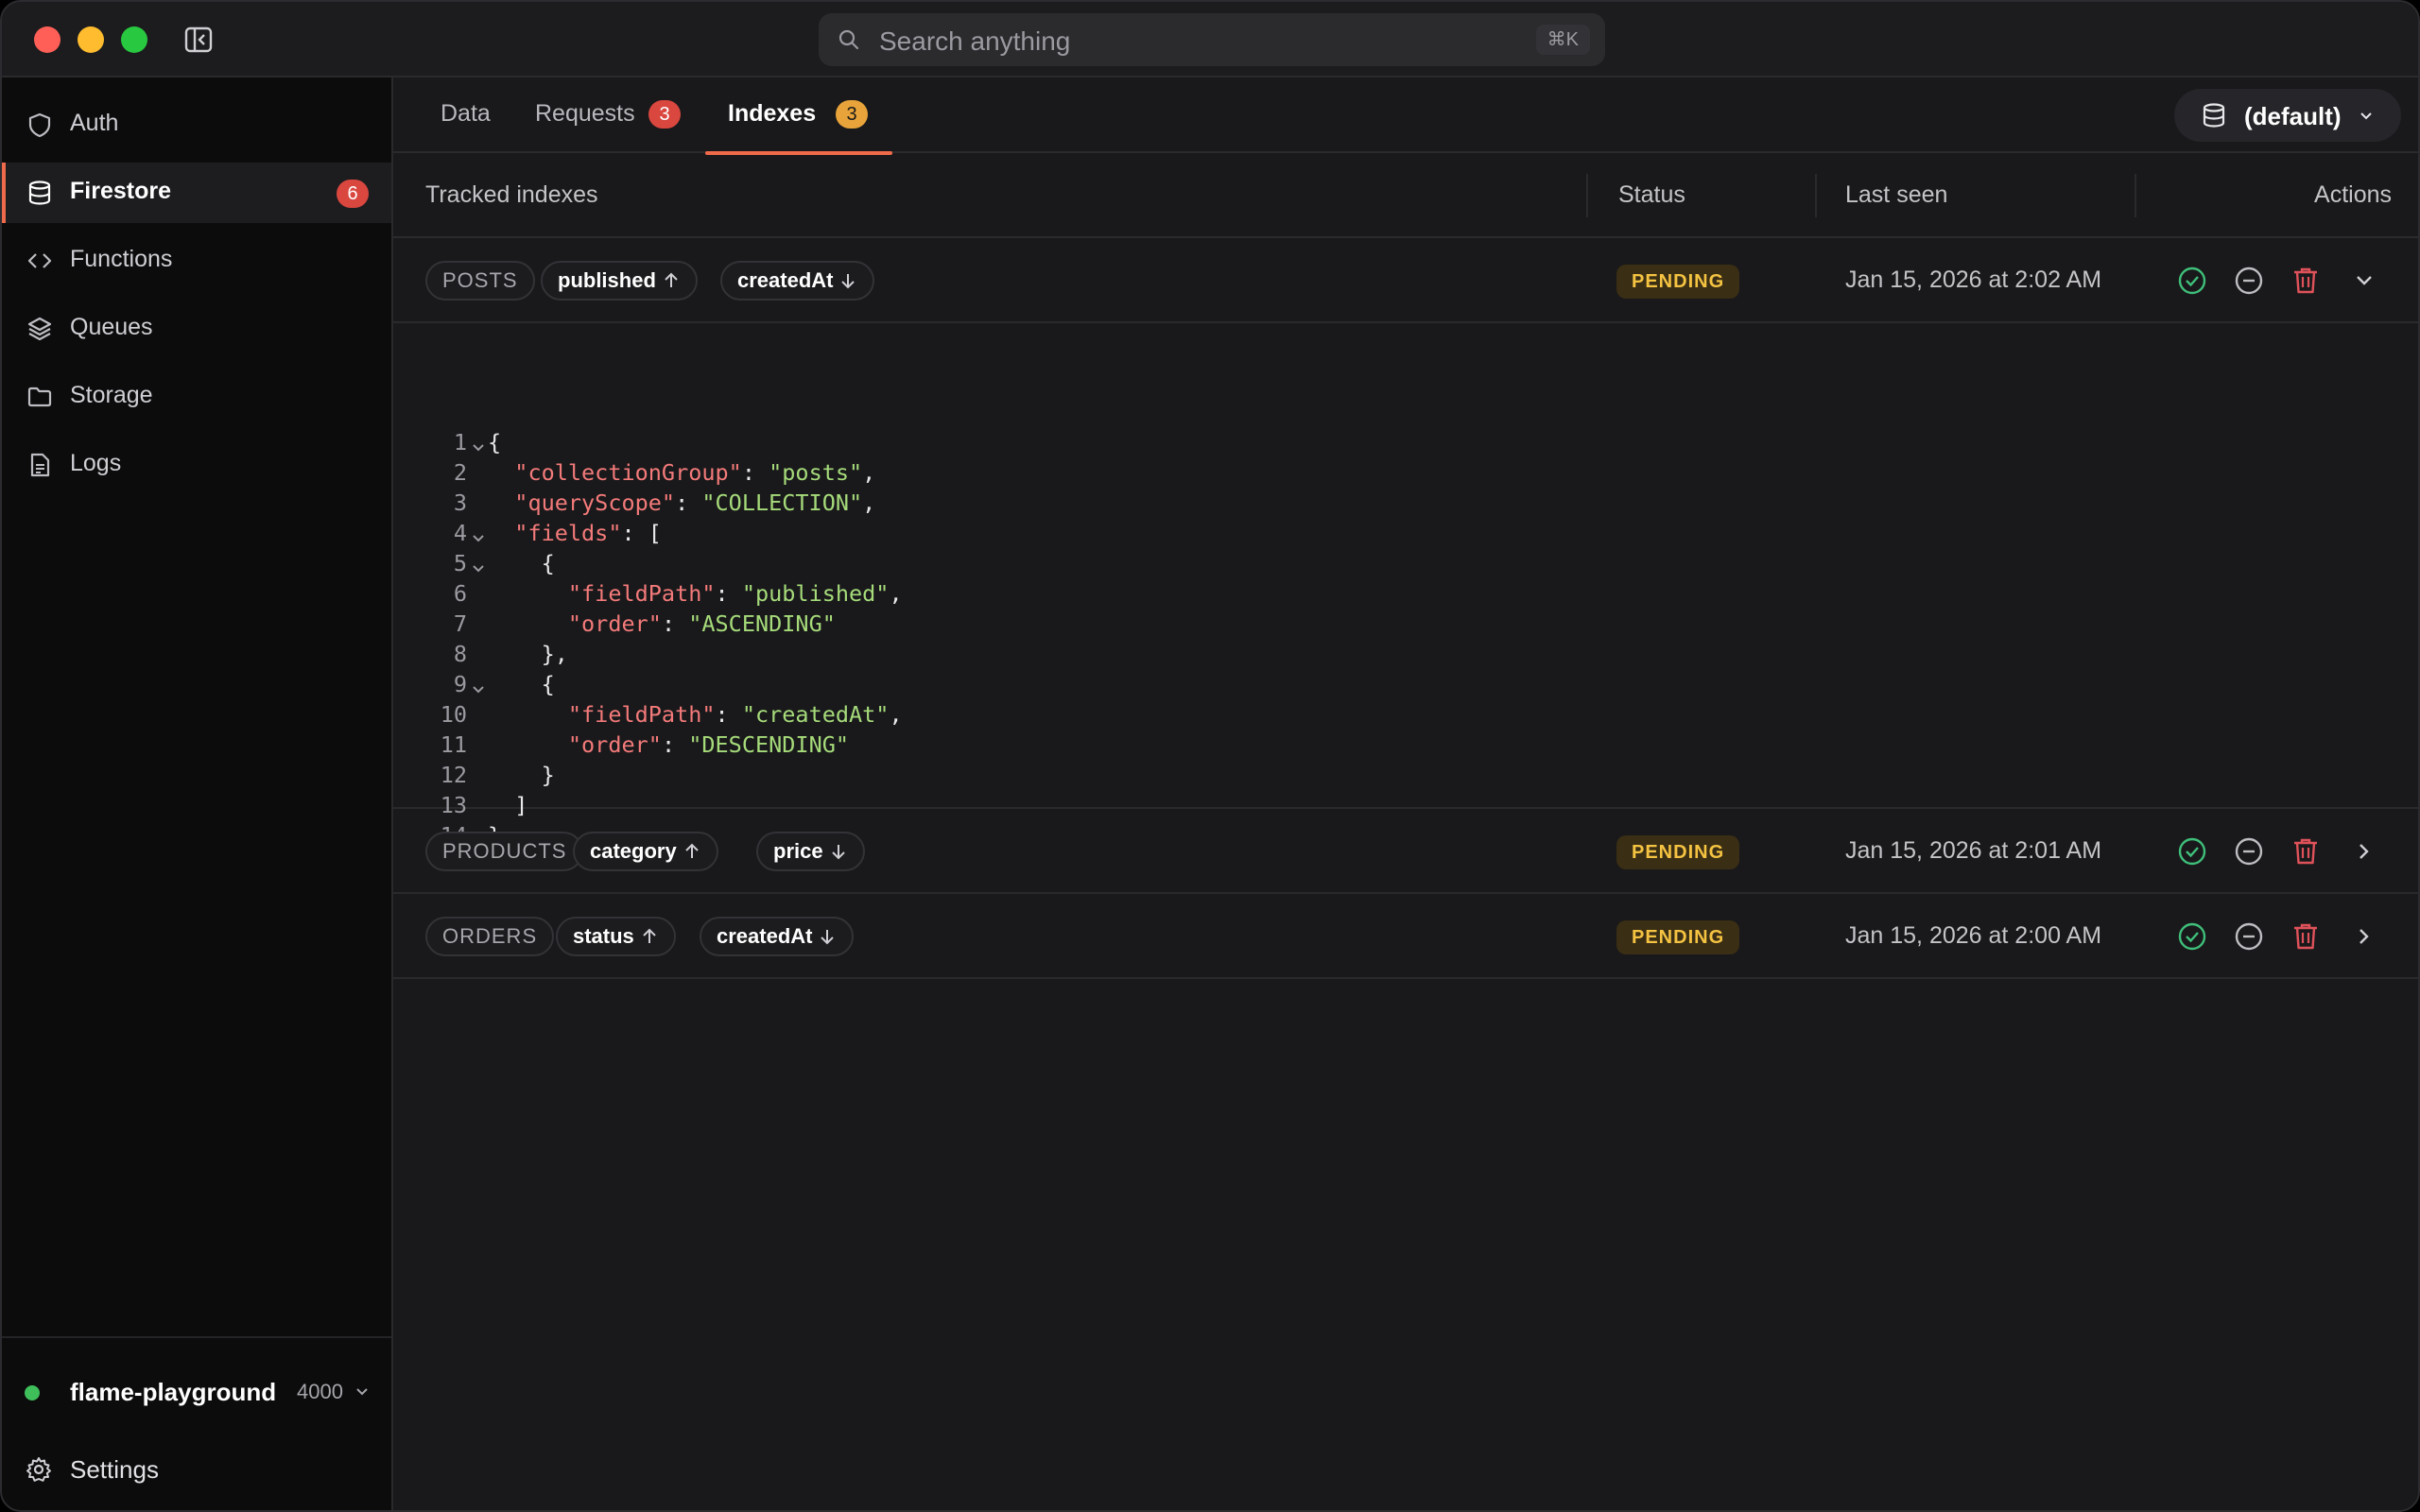  What do you see at coordinates (490, 936) in the screenshot?
I see `collection-pill: ORDERS` at bounding box center [490, 936].